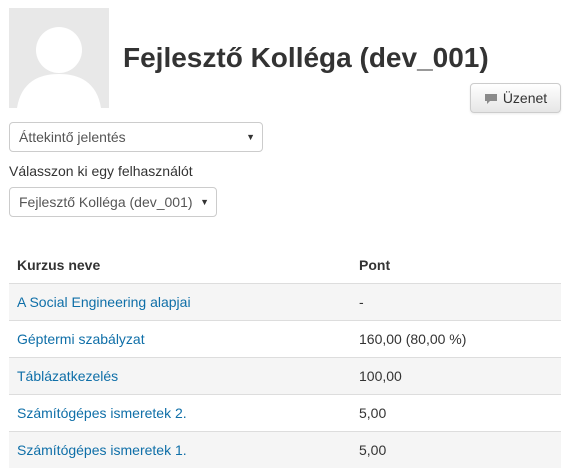 The image size is (572, 475). What do you see at coordinates (456, 376) in the screenshot?
I see `grade-cell: 100,00` at bounding box center [456, 376].